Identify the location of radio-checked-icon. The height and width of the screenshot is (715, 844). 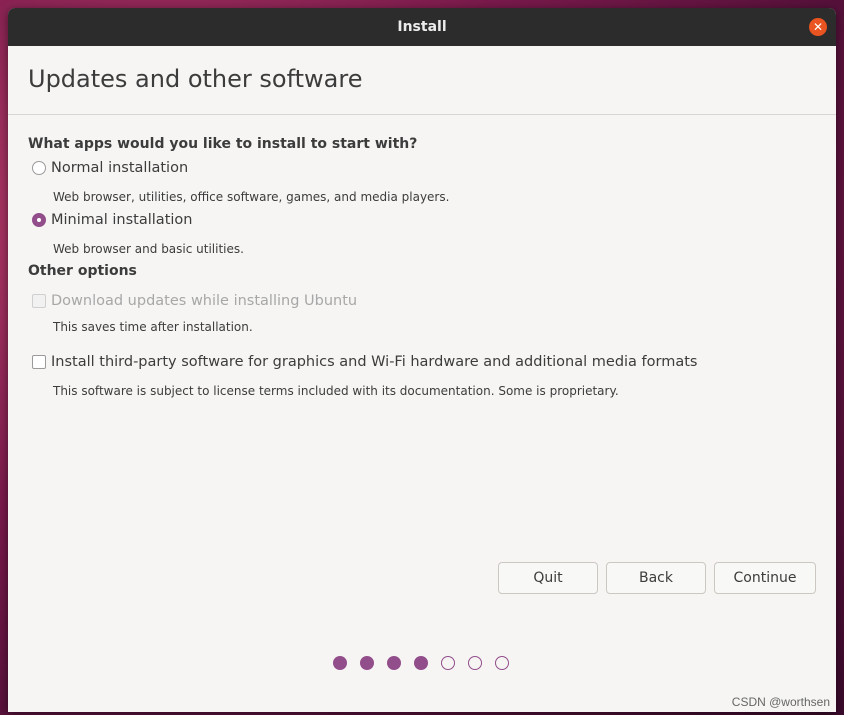
(39, 220).